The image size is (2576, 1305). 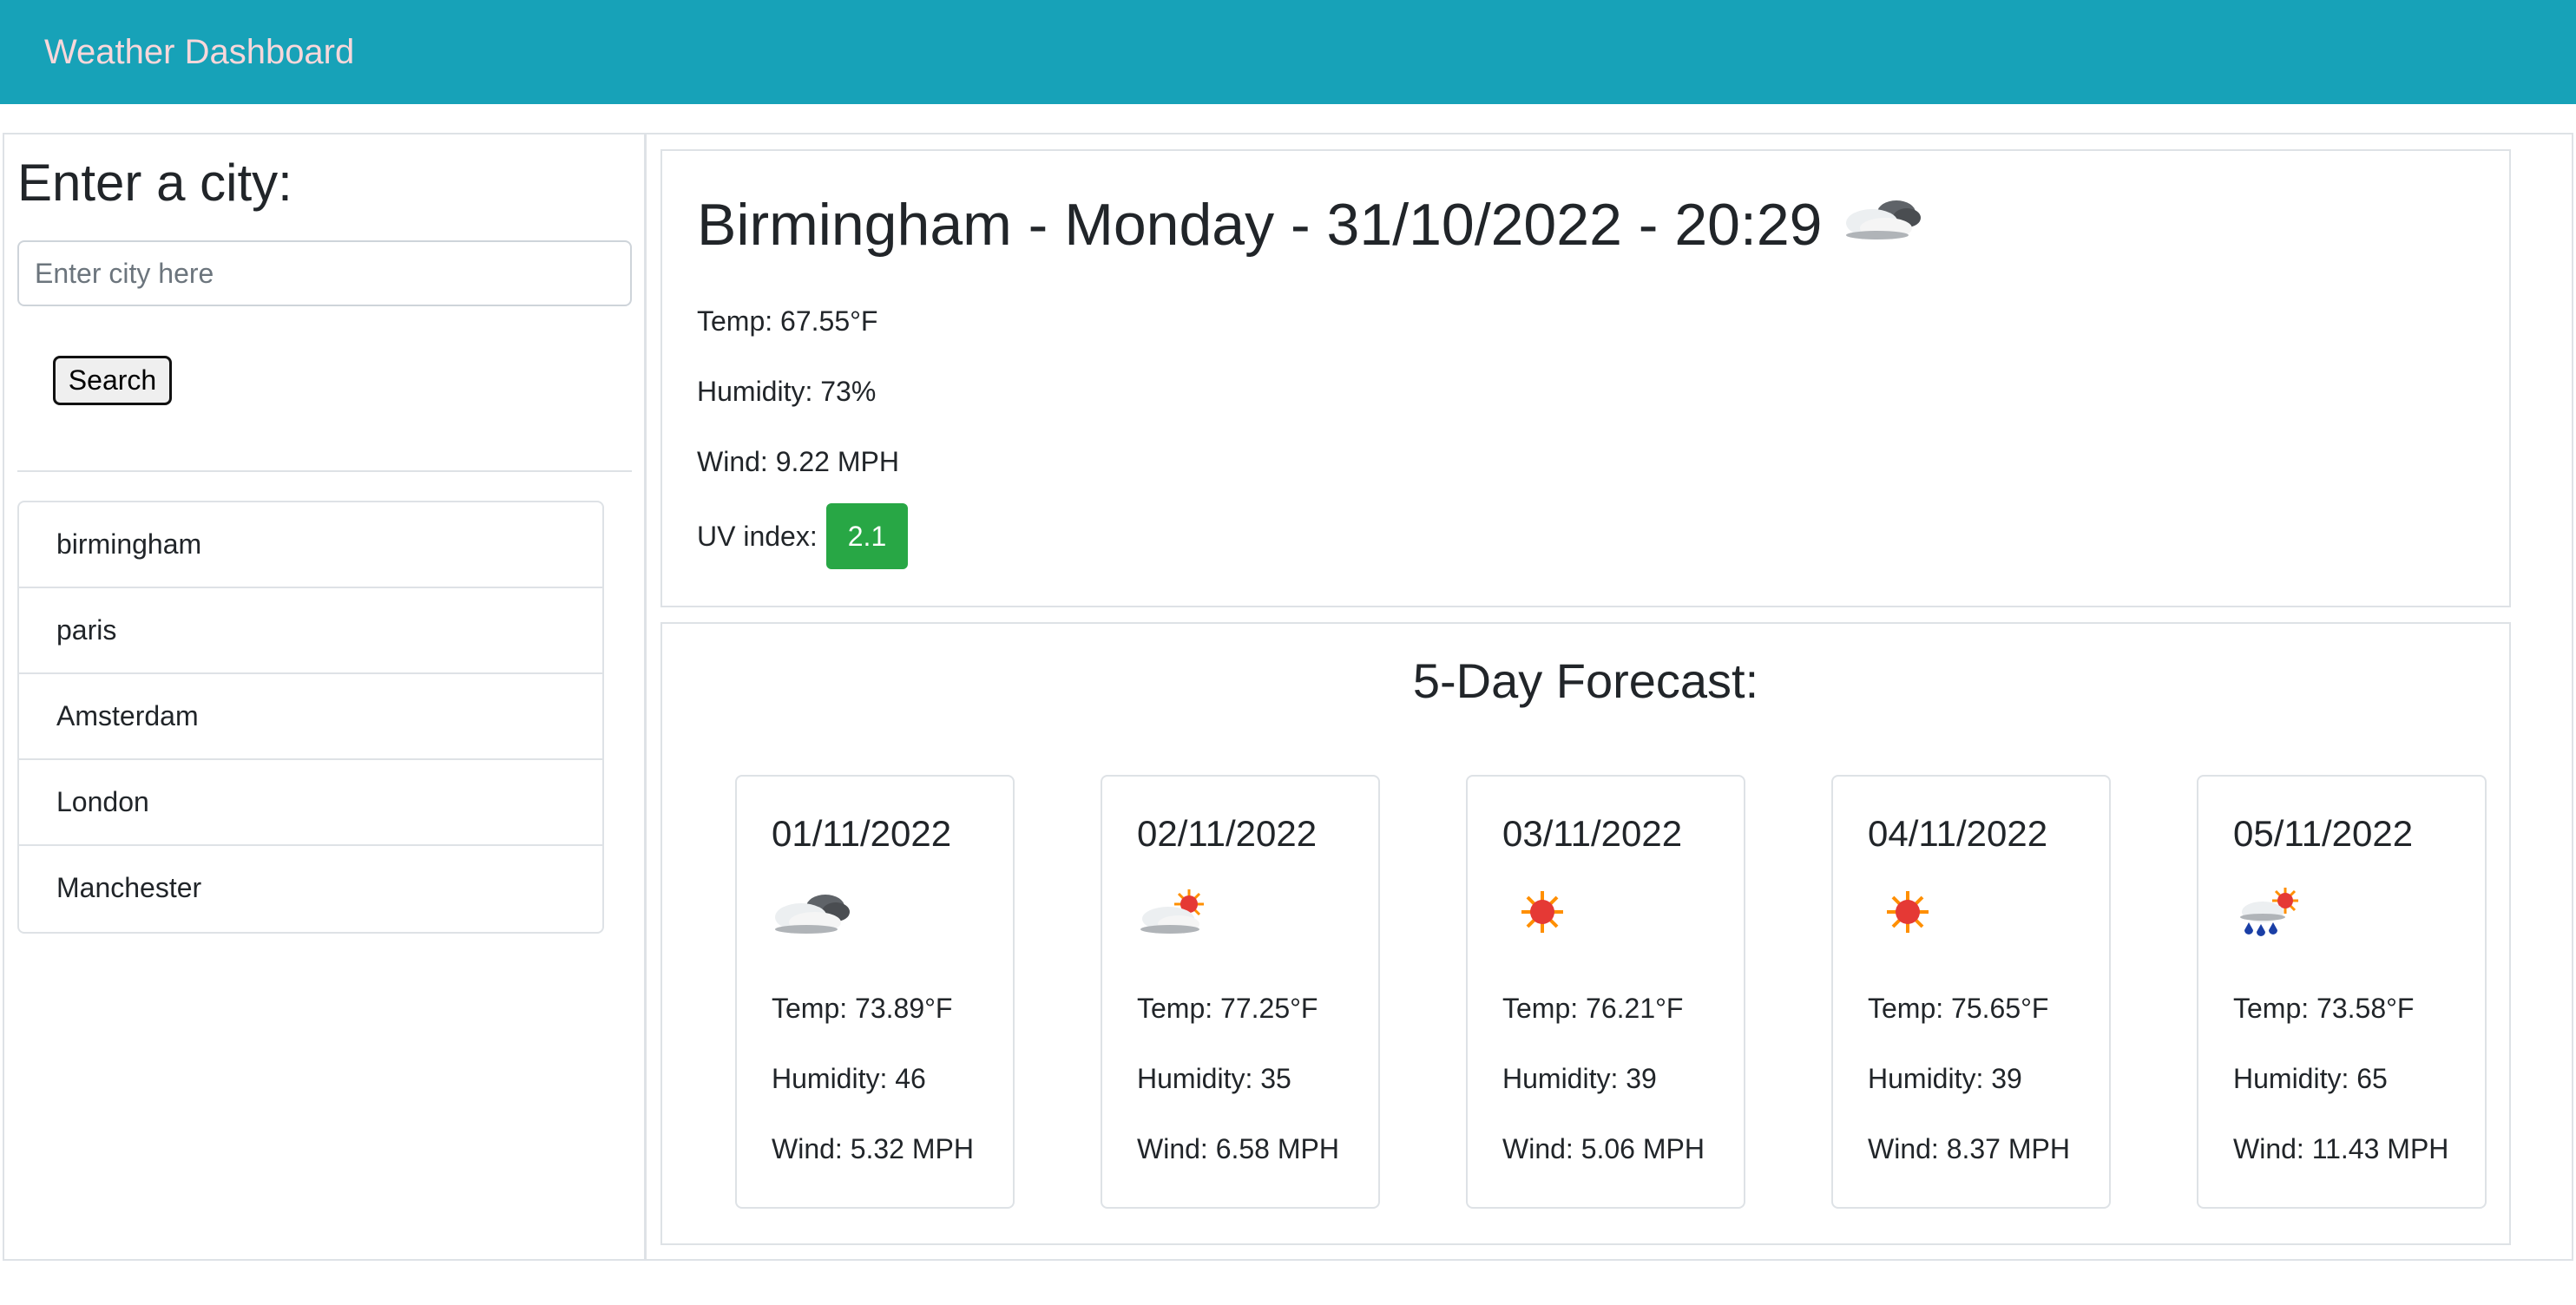 I want to click on forecast-title: 5-Day Forecast:, so click(x=1585, y=680).